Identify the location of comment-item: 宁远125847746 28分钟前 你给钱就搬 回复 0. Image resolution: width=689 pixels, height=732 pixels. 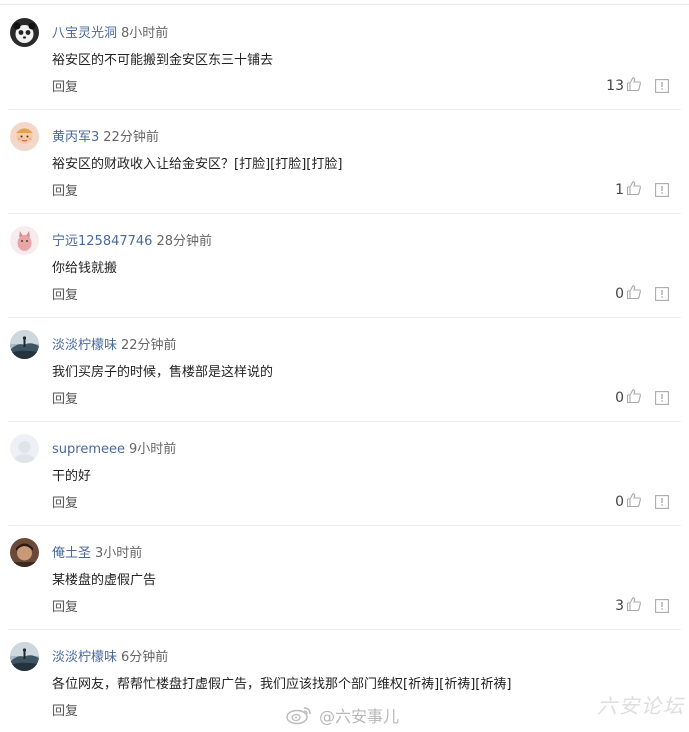
(344, 266).